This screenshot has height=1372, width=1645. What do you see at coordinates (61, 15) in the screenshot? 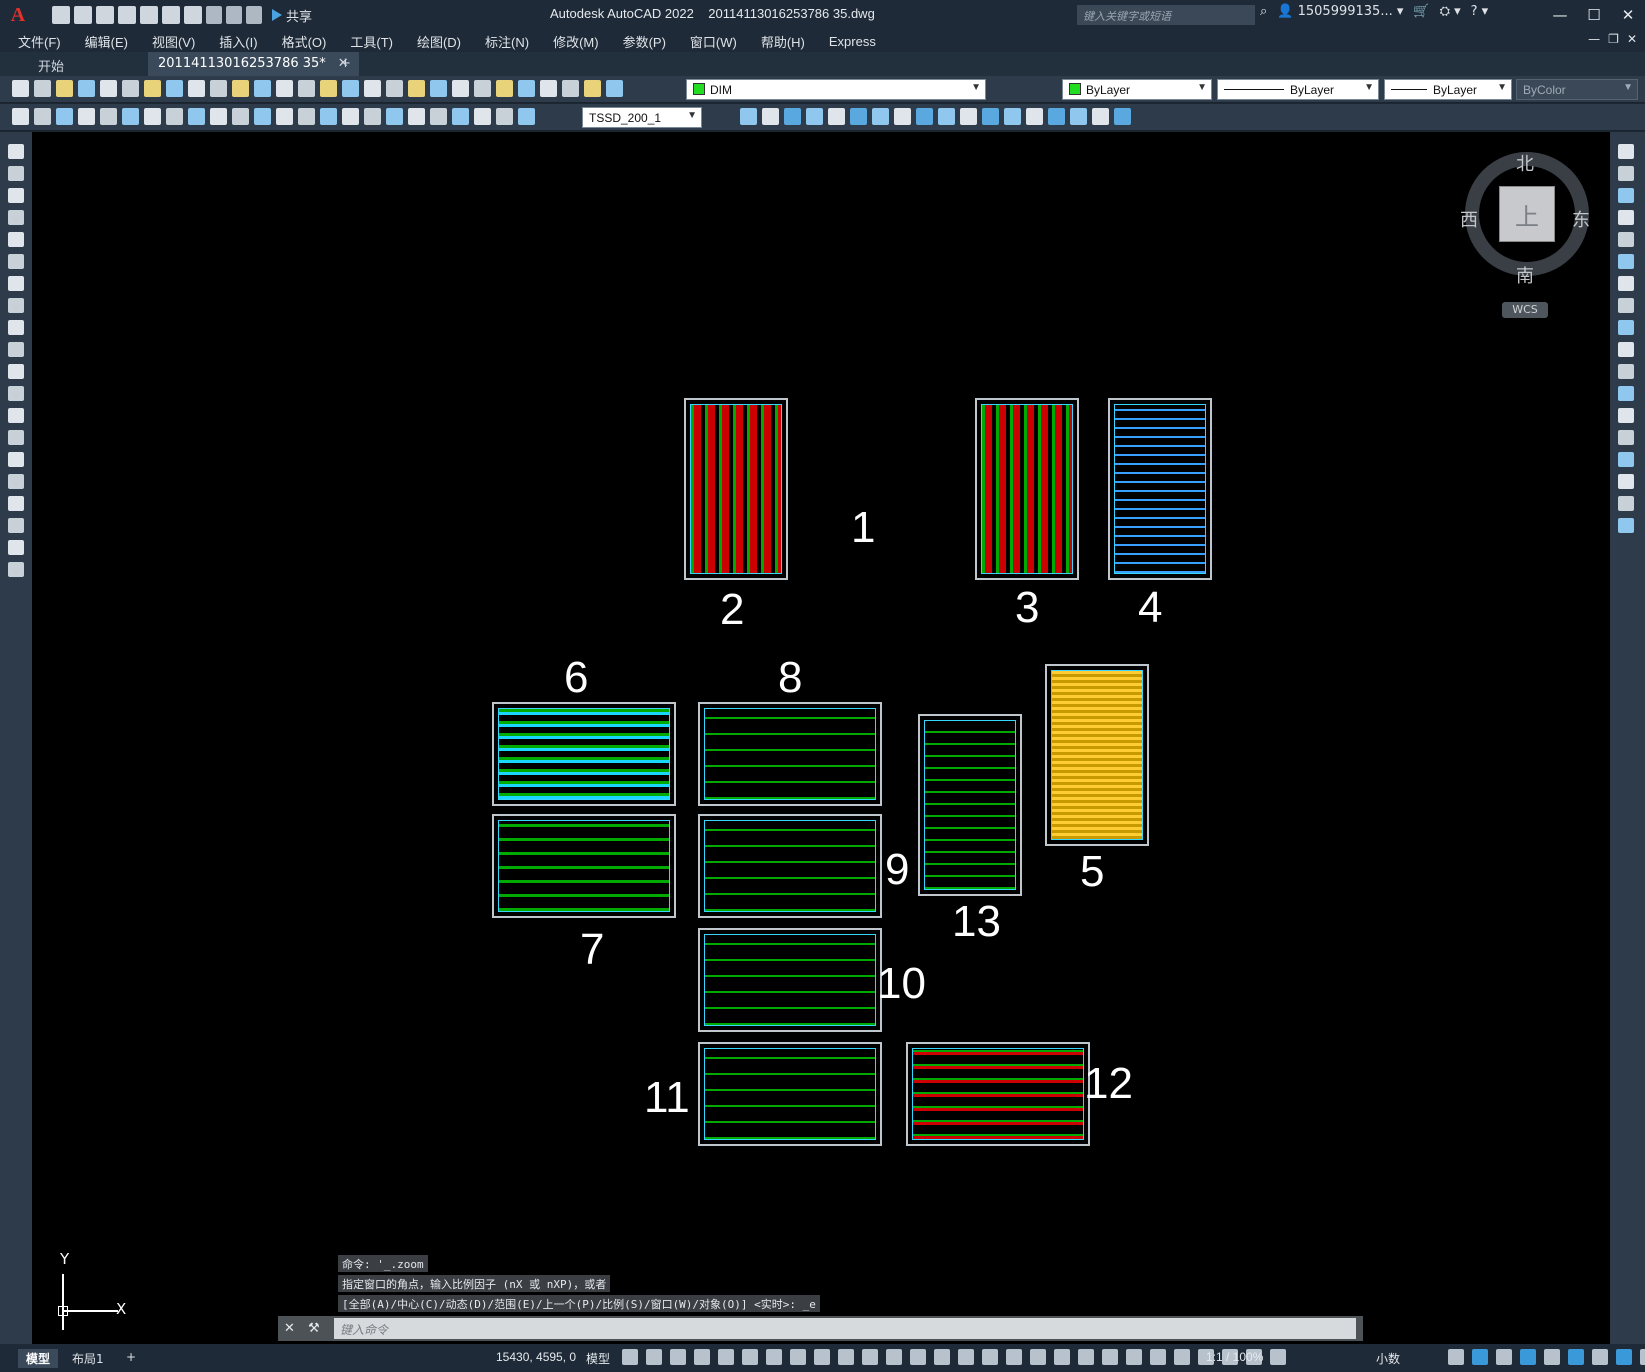
I see `new-icon` at bounding box center [61, 15].